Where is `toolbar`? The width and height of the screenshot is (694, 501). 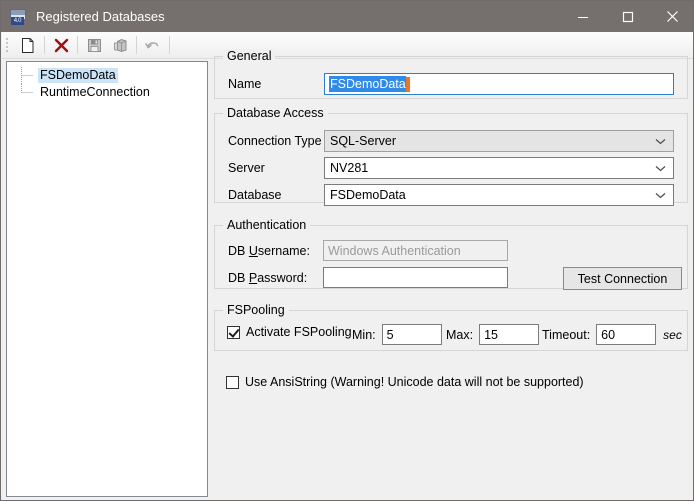
toolbar is located at coordinates (347, 45).